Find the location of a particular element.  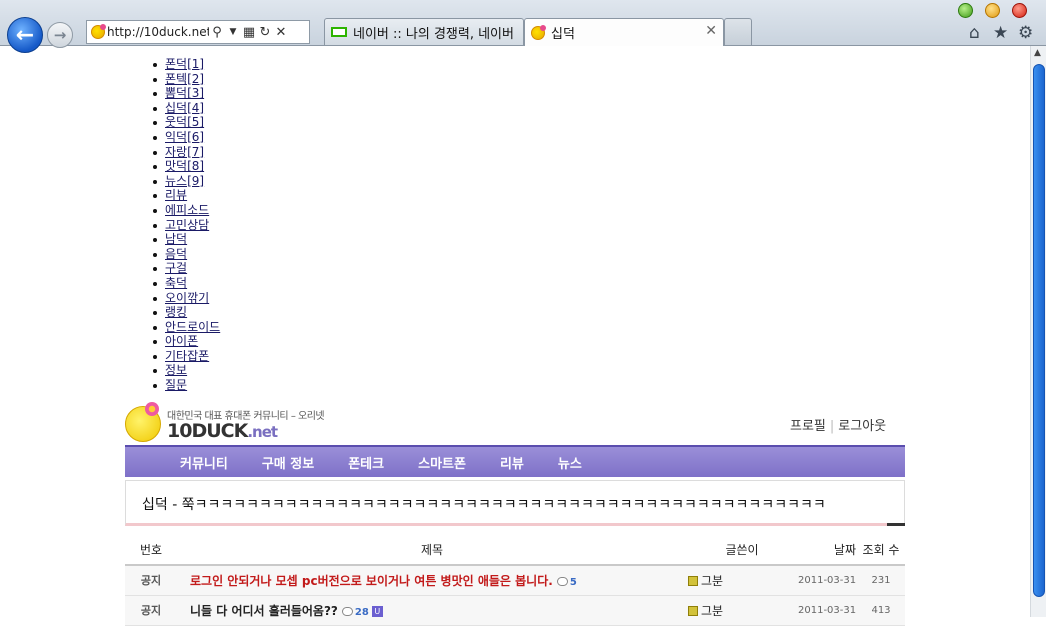

menu-link: 구걸 is located at coordinates (176, 268).